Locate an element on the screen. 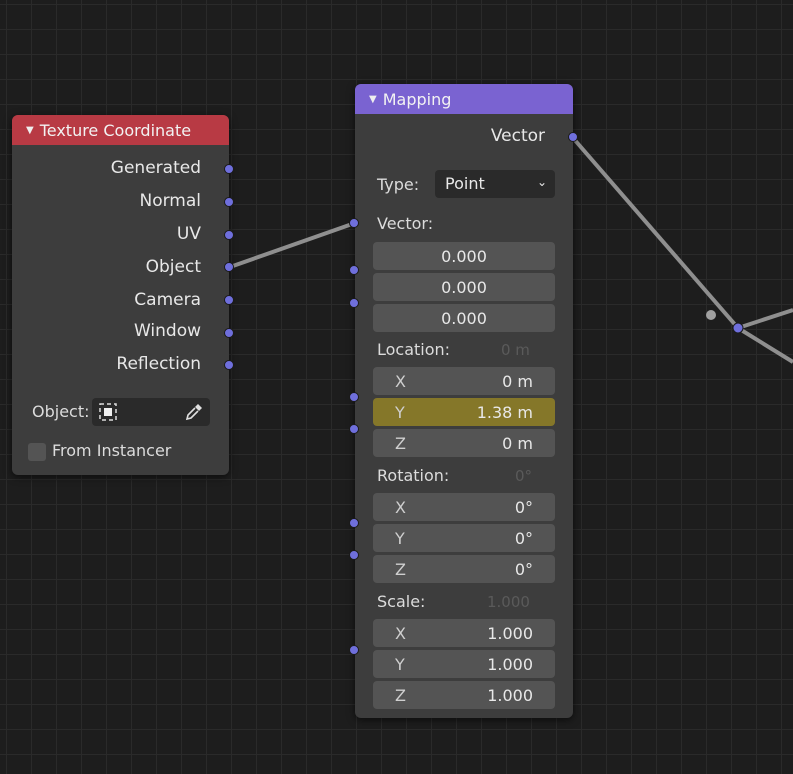 The height and width of the screenshot is (774, 793). reroute-socket-vector is located at coordinates (738, 328).